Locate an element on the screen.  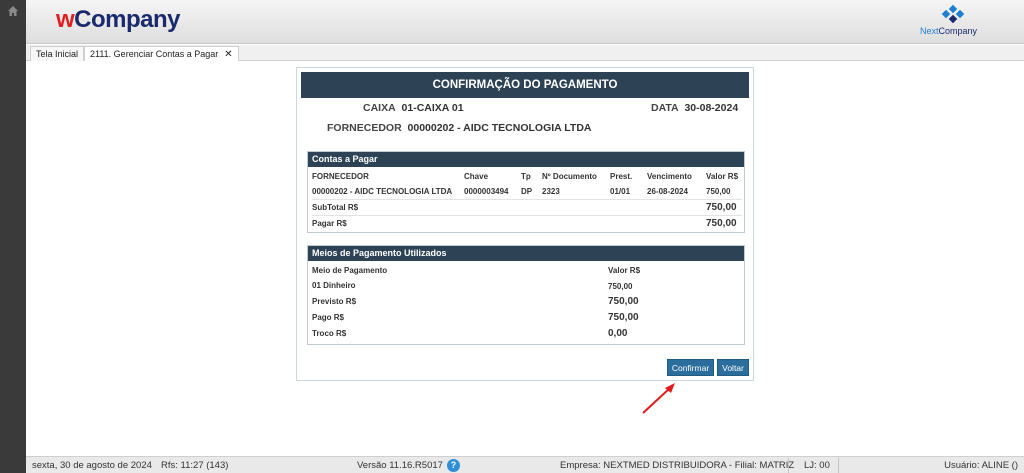
tab-gerenciar-contas: 2111. Gerenciar Contas a Pagar ✕ is located at coordinates (161, 53).